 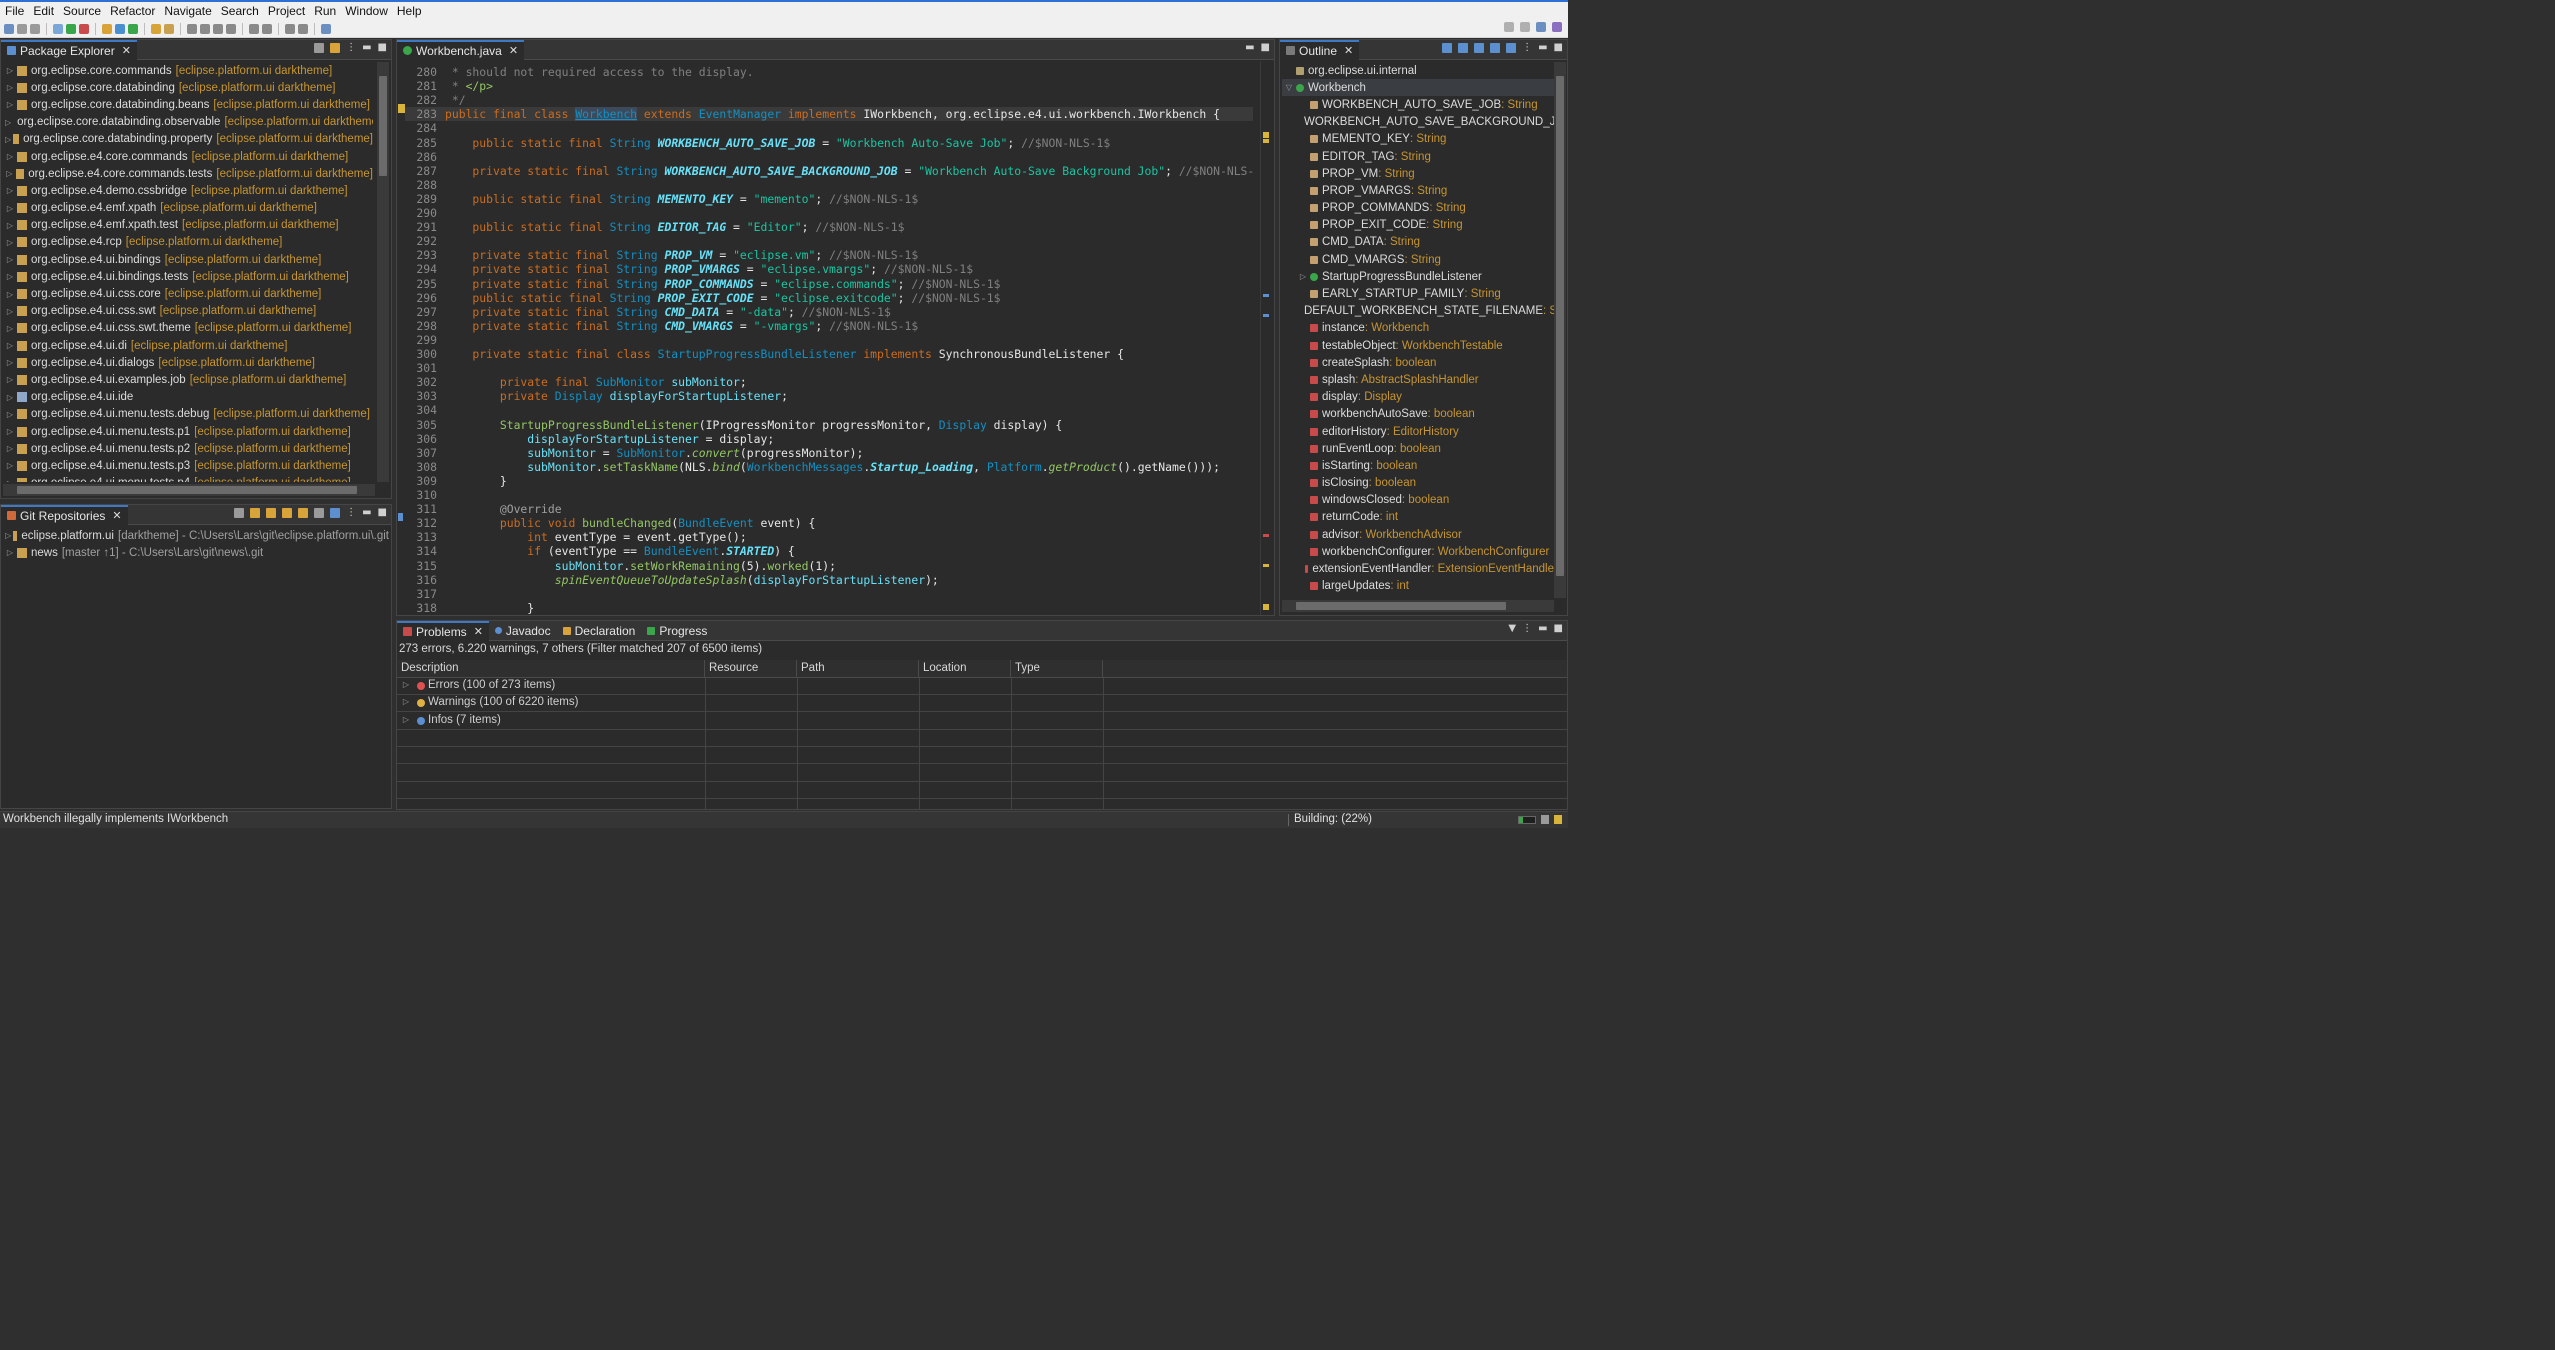 What do you see at coordinates (255, 513) in the screenshot?
I see `add-repository-icon` at bounding box center [255, 513].